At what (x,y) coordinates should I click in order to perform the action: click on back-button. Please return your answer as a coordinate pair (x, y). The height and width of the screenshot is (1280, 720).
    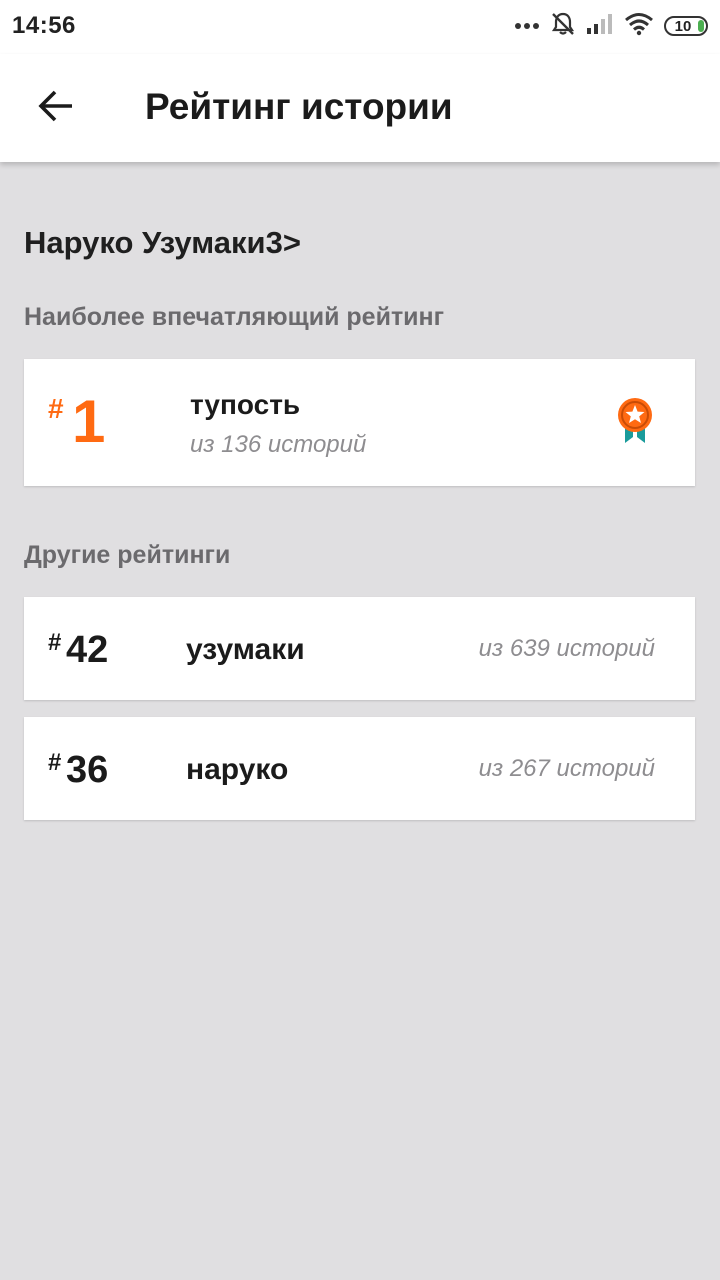
    Looking at the image, I should click on (56, 108).